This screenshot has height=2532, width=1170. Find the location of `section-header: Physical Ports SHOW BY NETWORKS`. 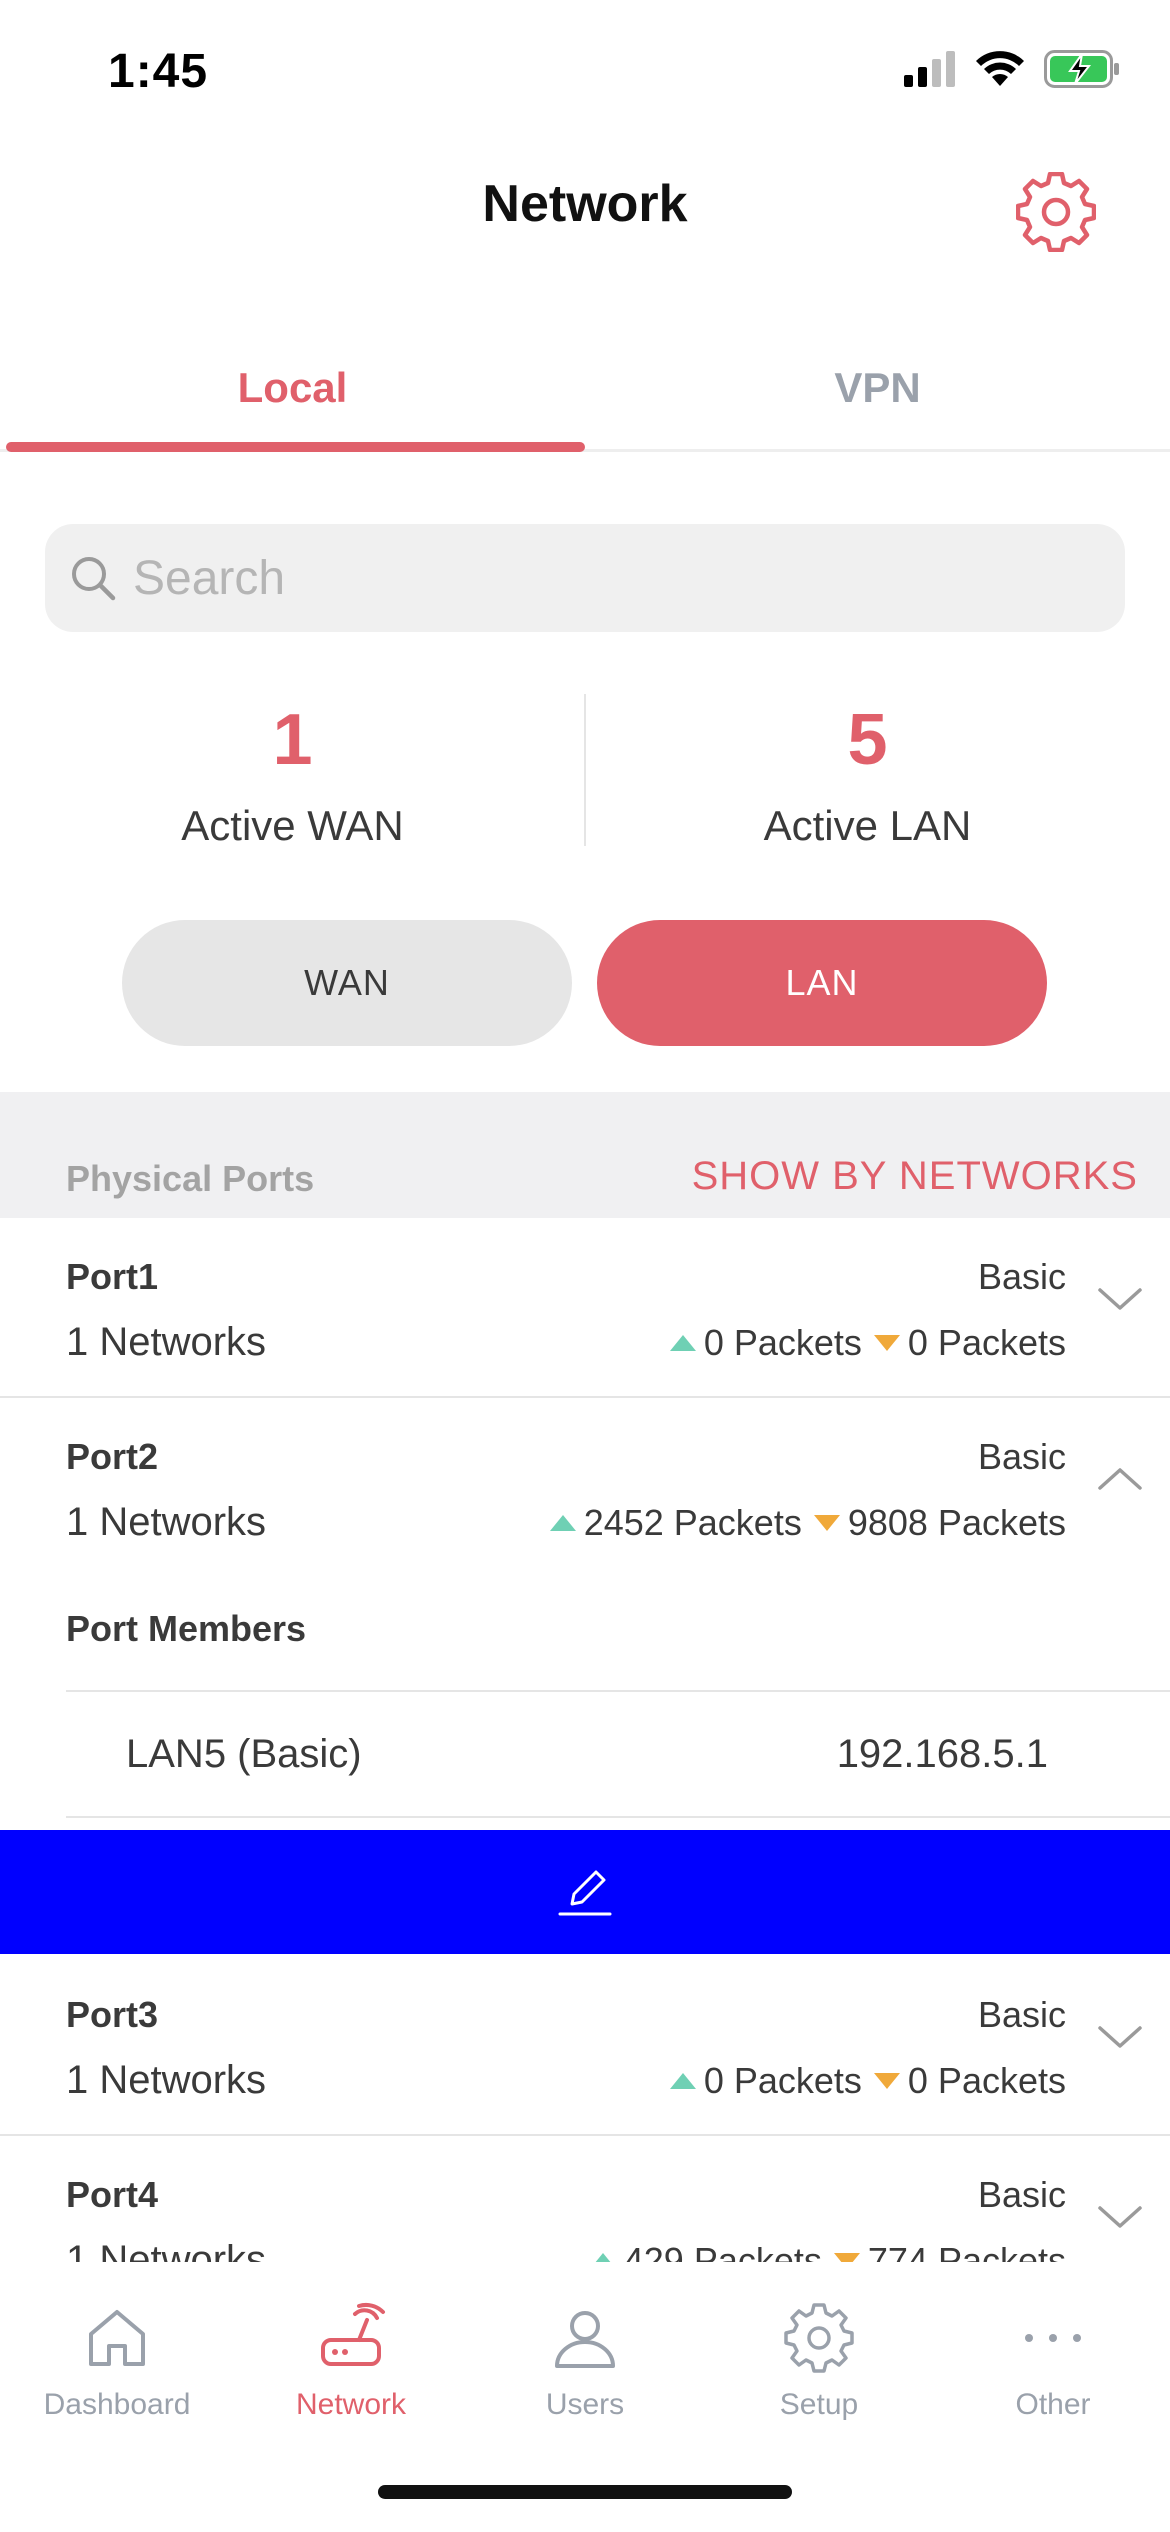

section-header: Physical Ports SHOW BY NETWORKS is located at coordinates (585, 1155).